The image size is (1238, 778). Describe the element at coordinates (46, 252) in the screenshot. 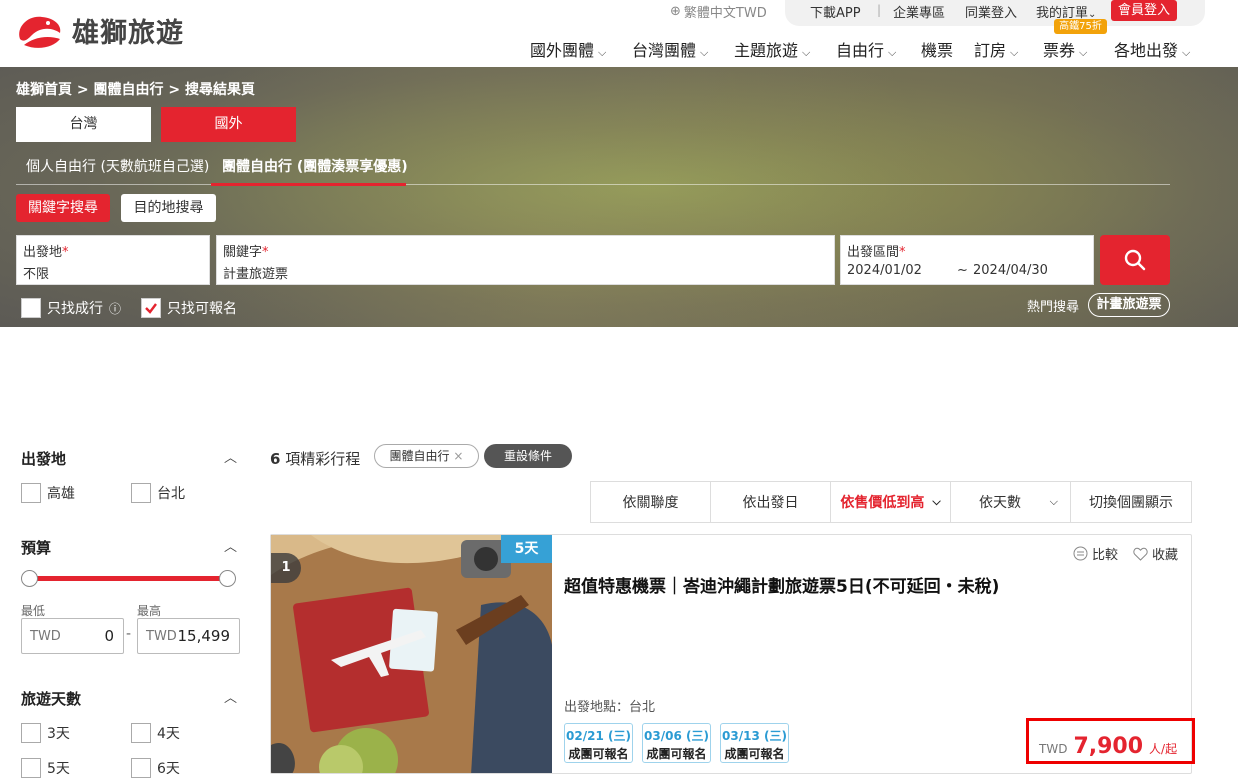

I see `origin-label: 出發地*` at that location.